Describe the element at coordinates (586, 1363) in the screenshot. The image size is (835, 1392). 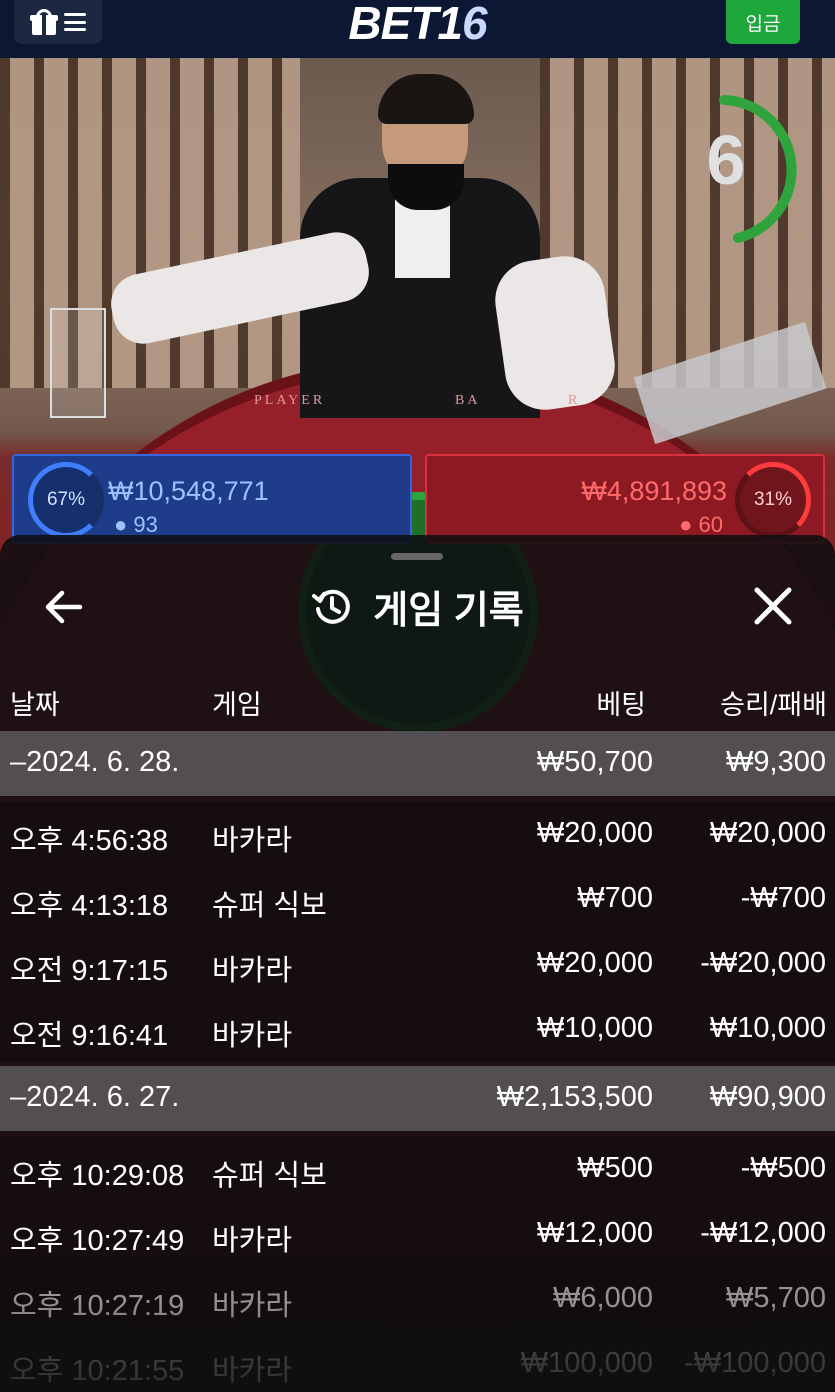
I see `row-bet: ₩100,000` at that location.